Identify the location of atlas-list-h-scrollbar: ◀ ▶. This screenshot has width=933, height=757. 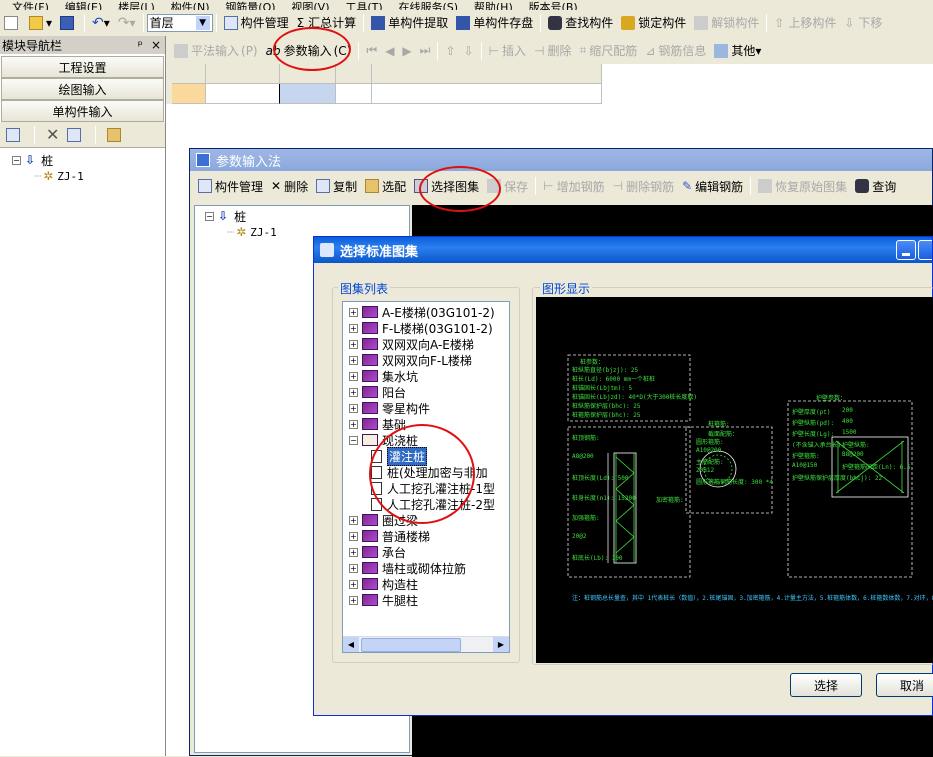
(426, 644).